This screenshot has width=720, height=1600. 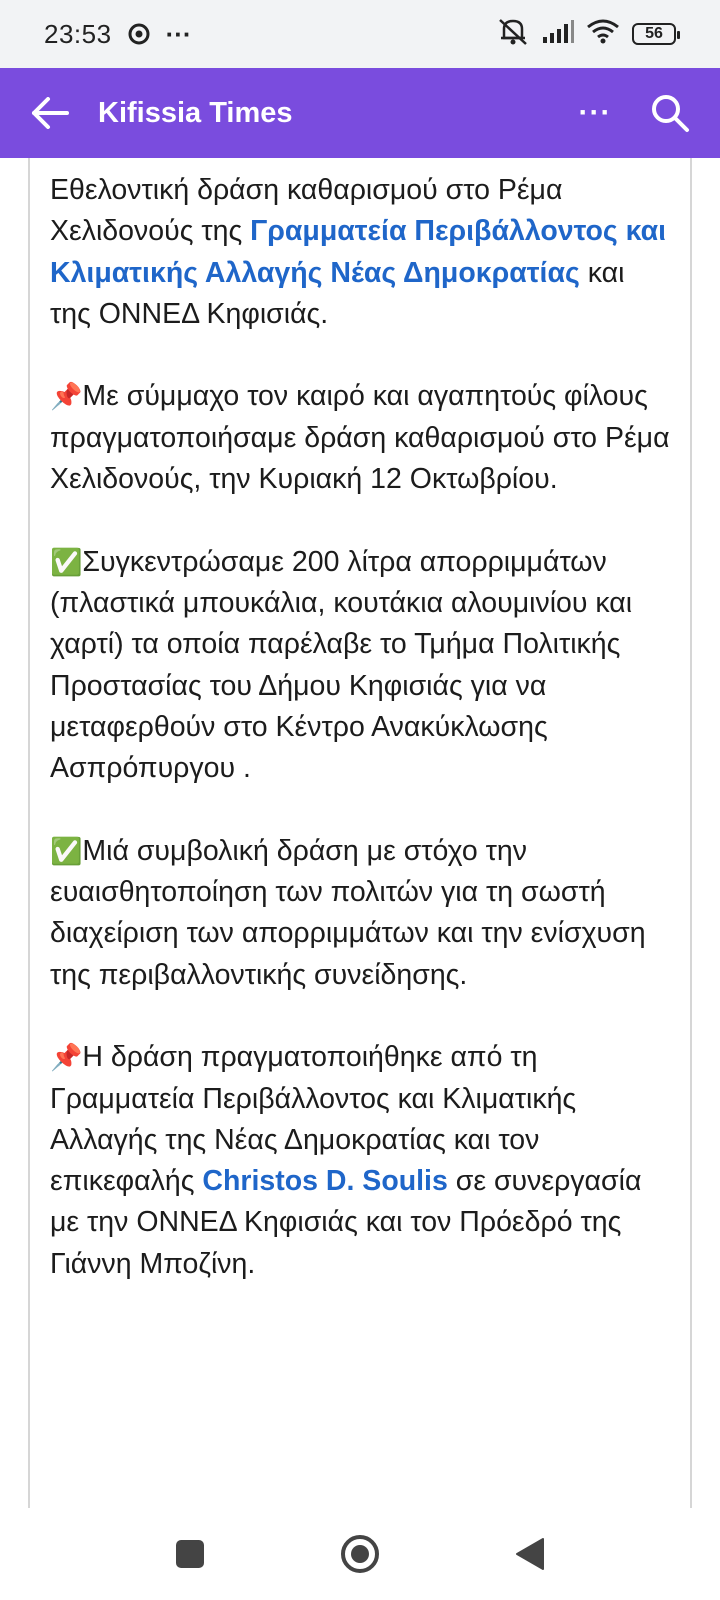 What do you see at coordinates (139, 34) in the screenshot?
I see `chrome-icon` at bounding box center [139, 34].